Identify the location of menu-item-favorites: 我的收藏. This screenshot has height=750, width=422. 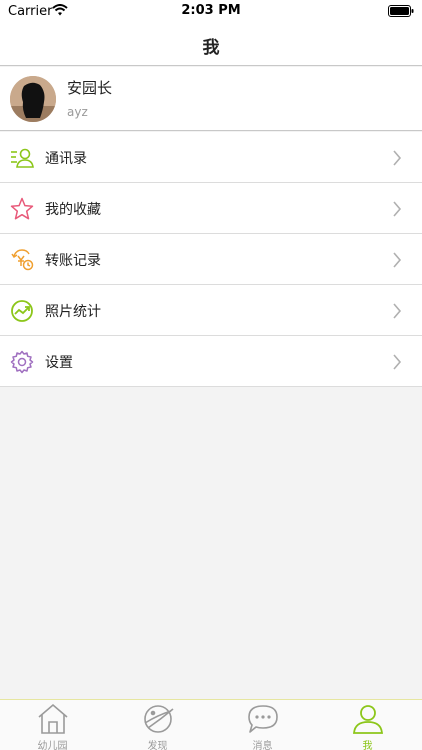
(211, 208).